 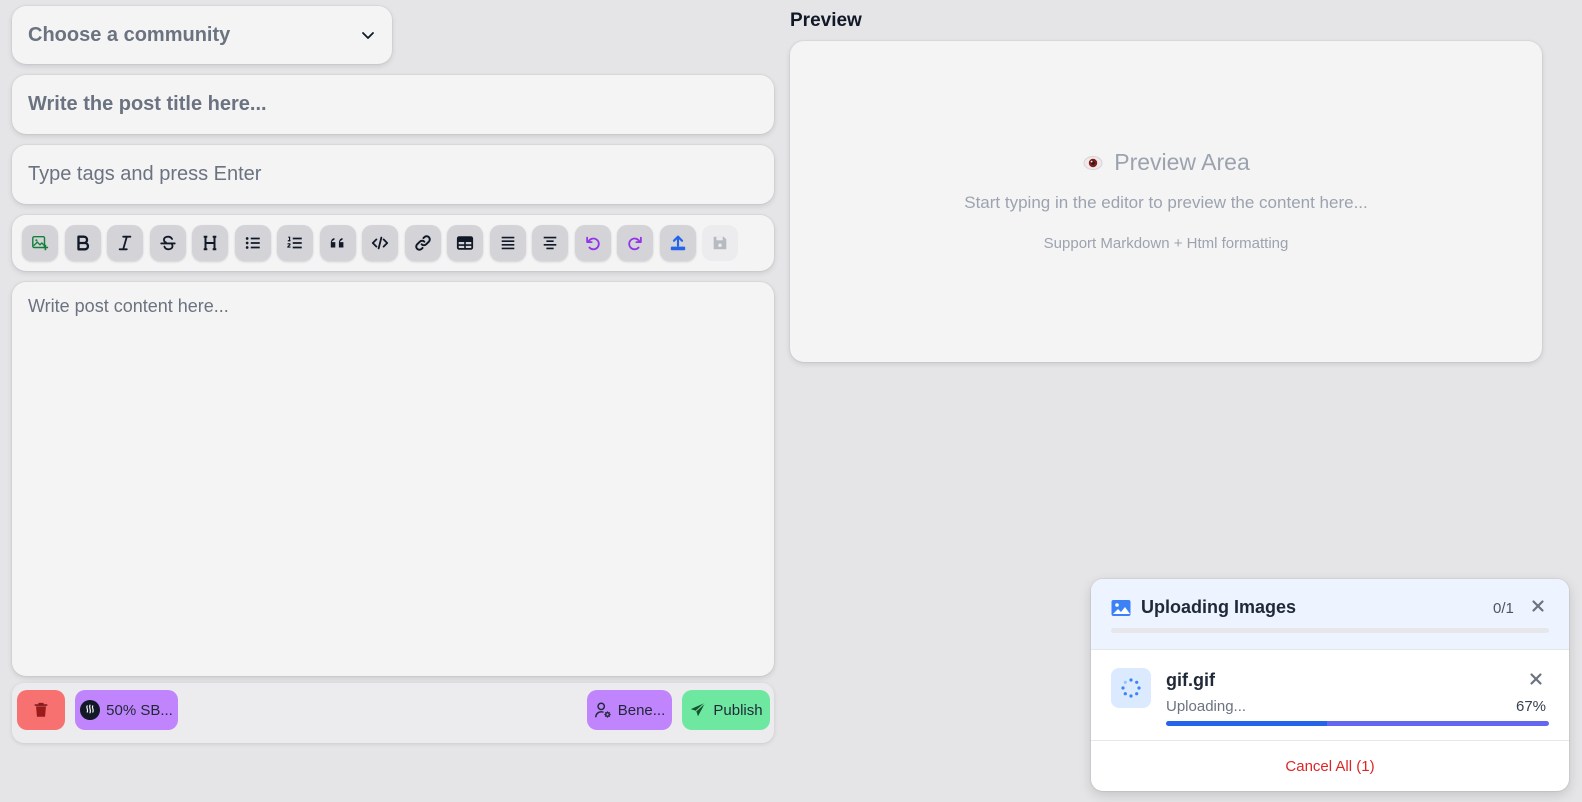 I want to click on insert-image-button, so click(x=40, y=243).